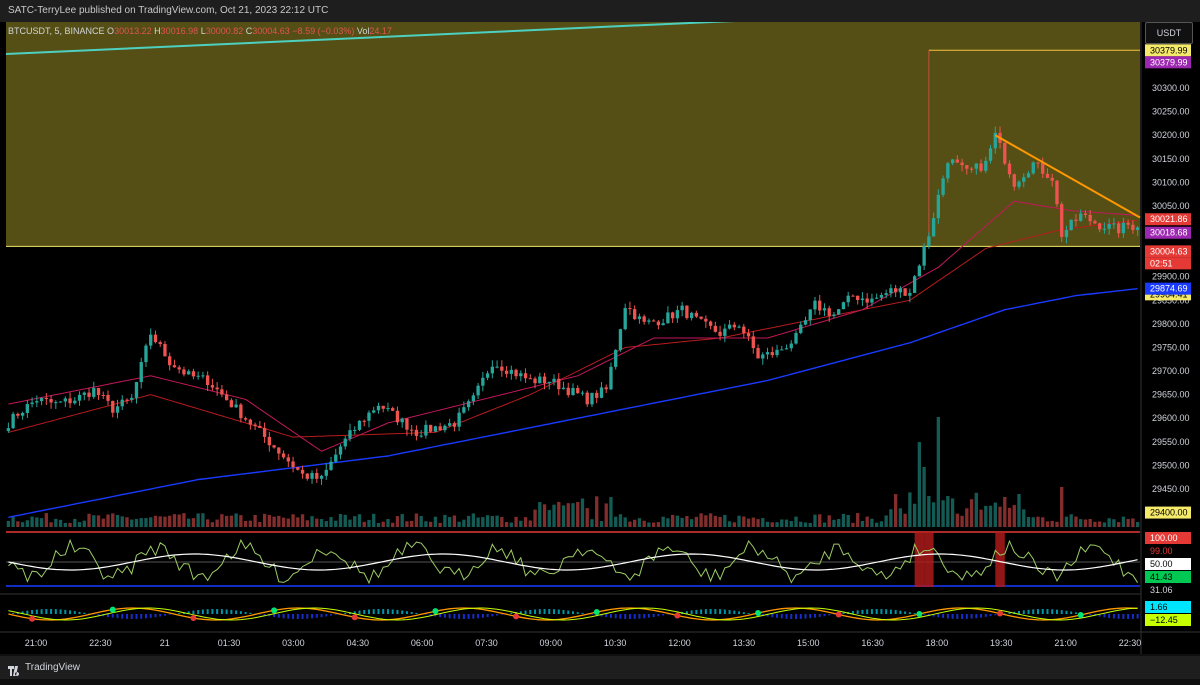 The image size is (1200, 685). I want to click on tradingview-logo-icon, so click(15, 673).